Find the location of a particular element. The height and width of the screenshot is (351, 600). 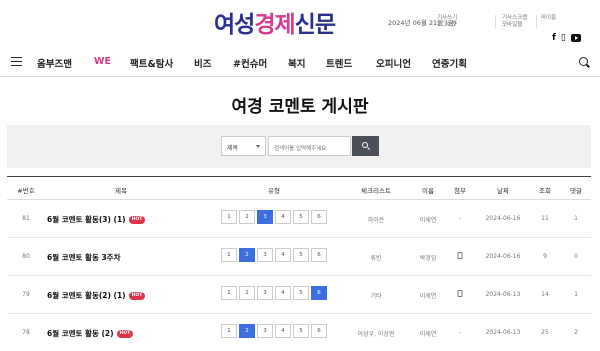

row-date: 2024-06-16 is located at coordinates (503, 218).